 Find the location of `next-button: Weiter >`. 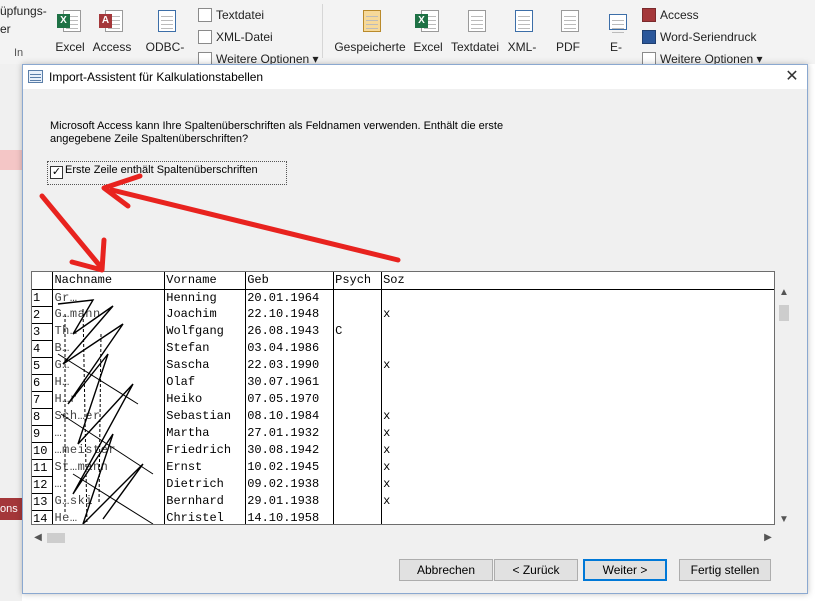

next-button: Weiter > is located at coordinates (625, 570).